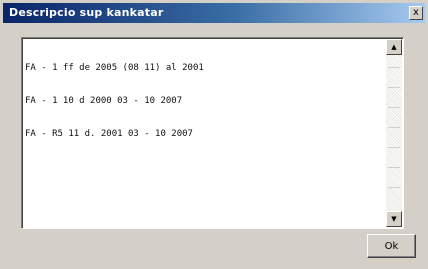 The image size is (428, 269). I want to click on close-button: x, so click(416, 13).